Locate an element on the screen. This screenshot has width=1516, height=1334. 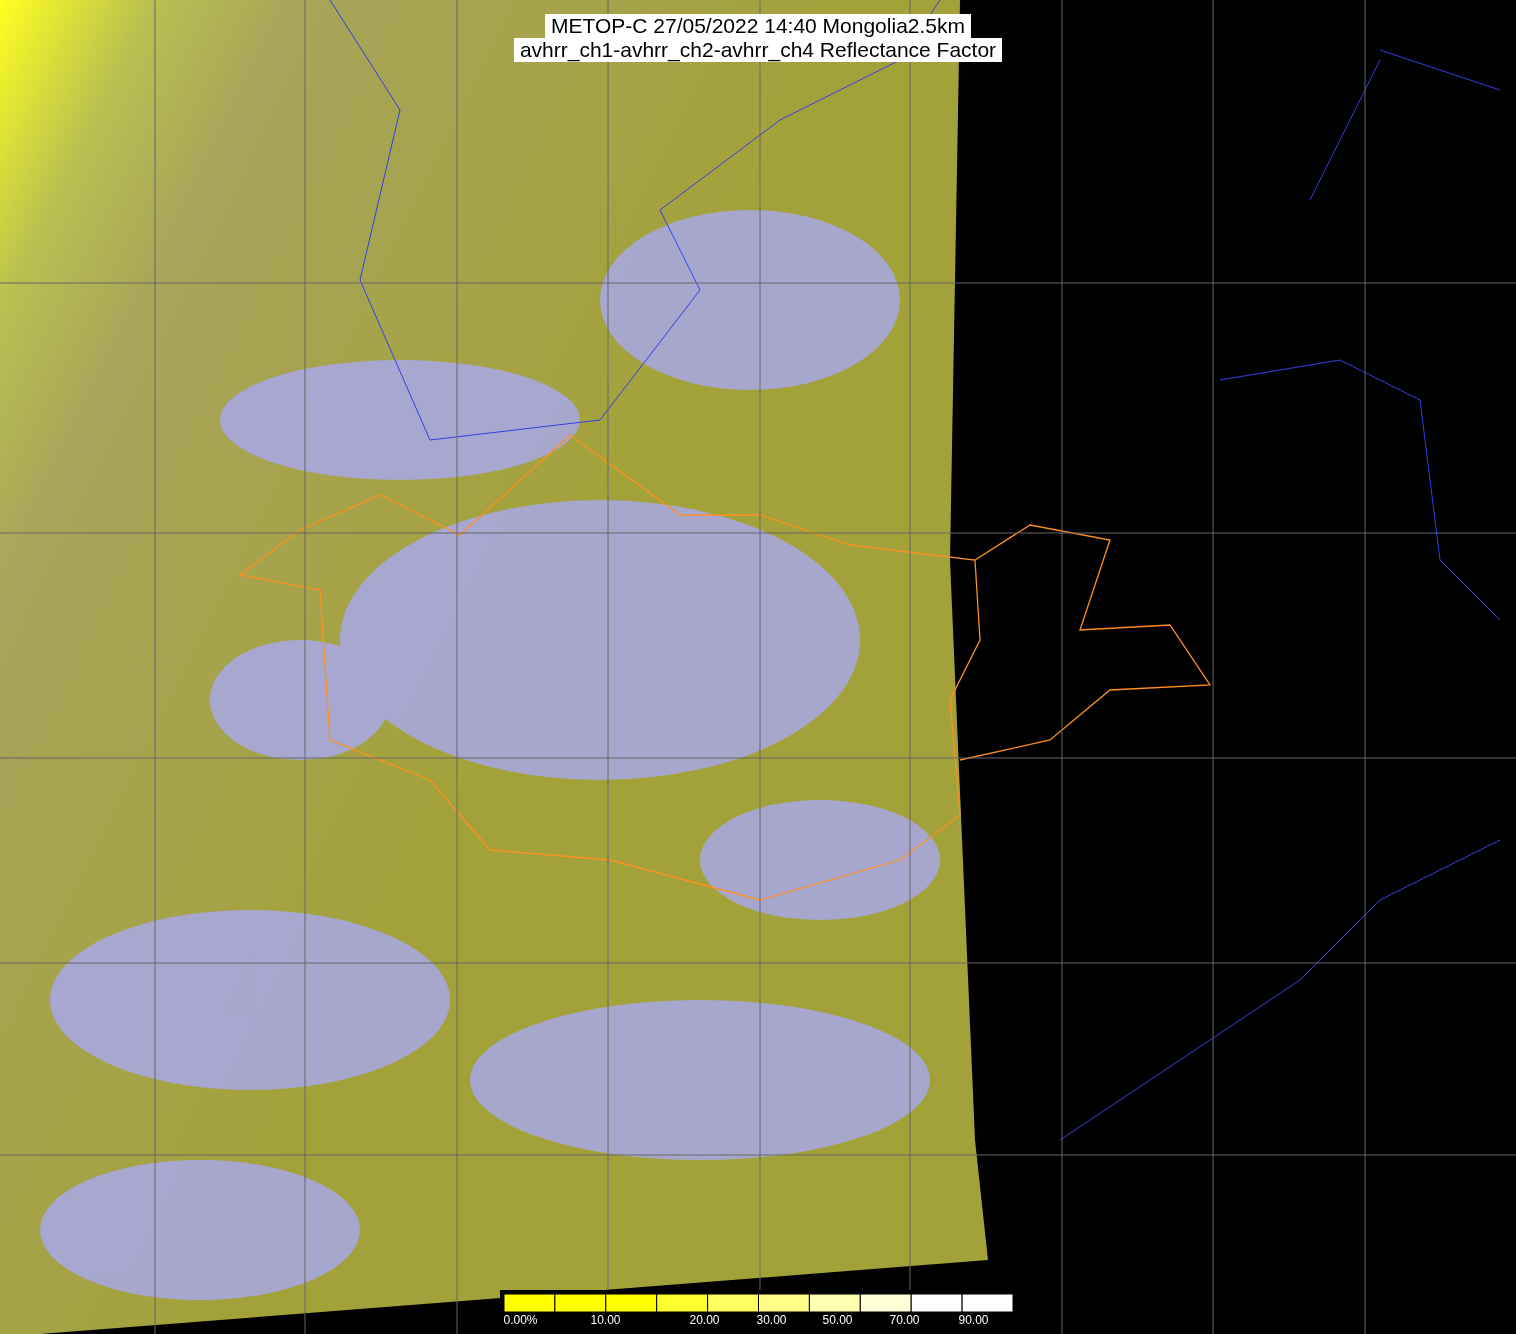
scale-label: 20.00 is located at coordinates (704, 1320).